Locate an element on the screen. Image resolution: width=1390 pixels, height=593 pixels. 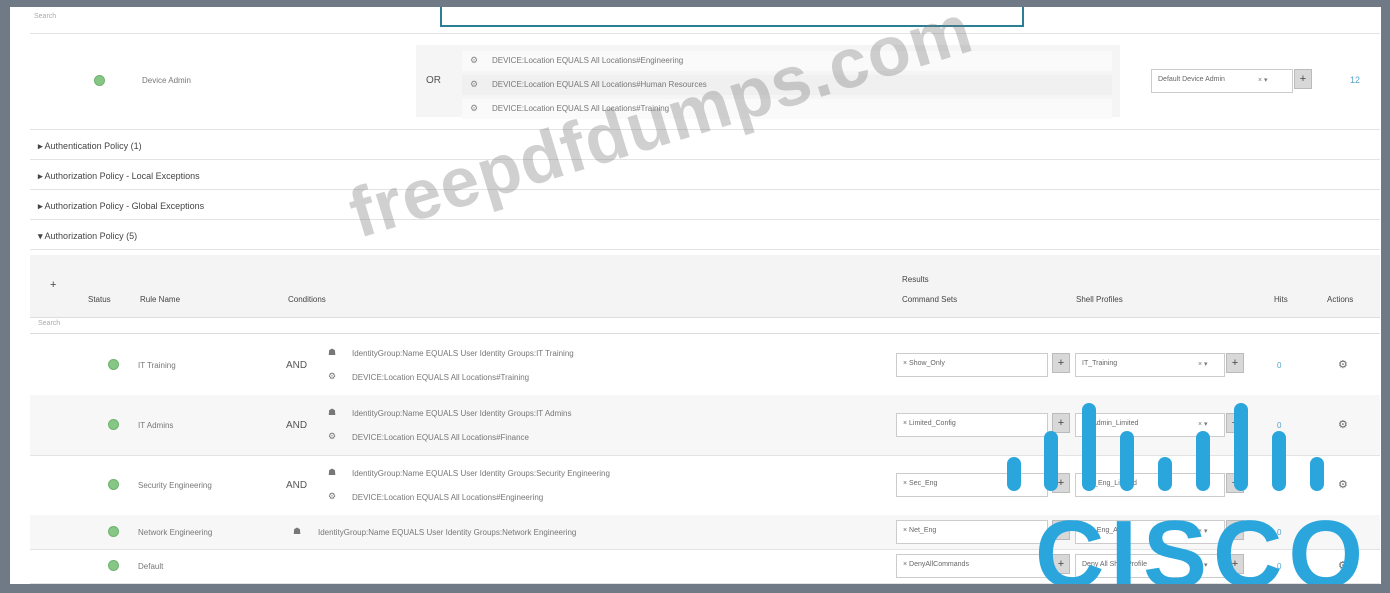
table-search-input: Search is located at coordinates (705, 325).